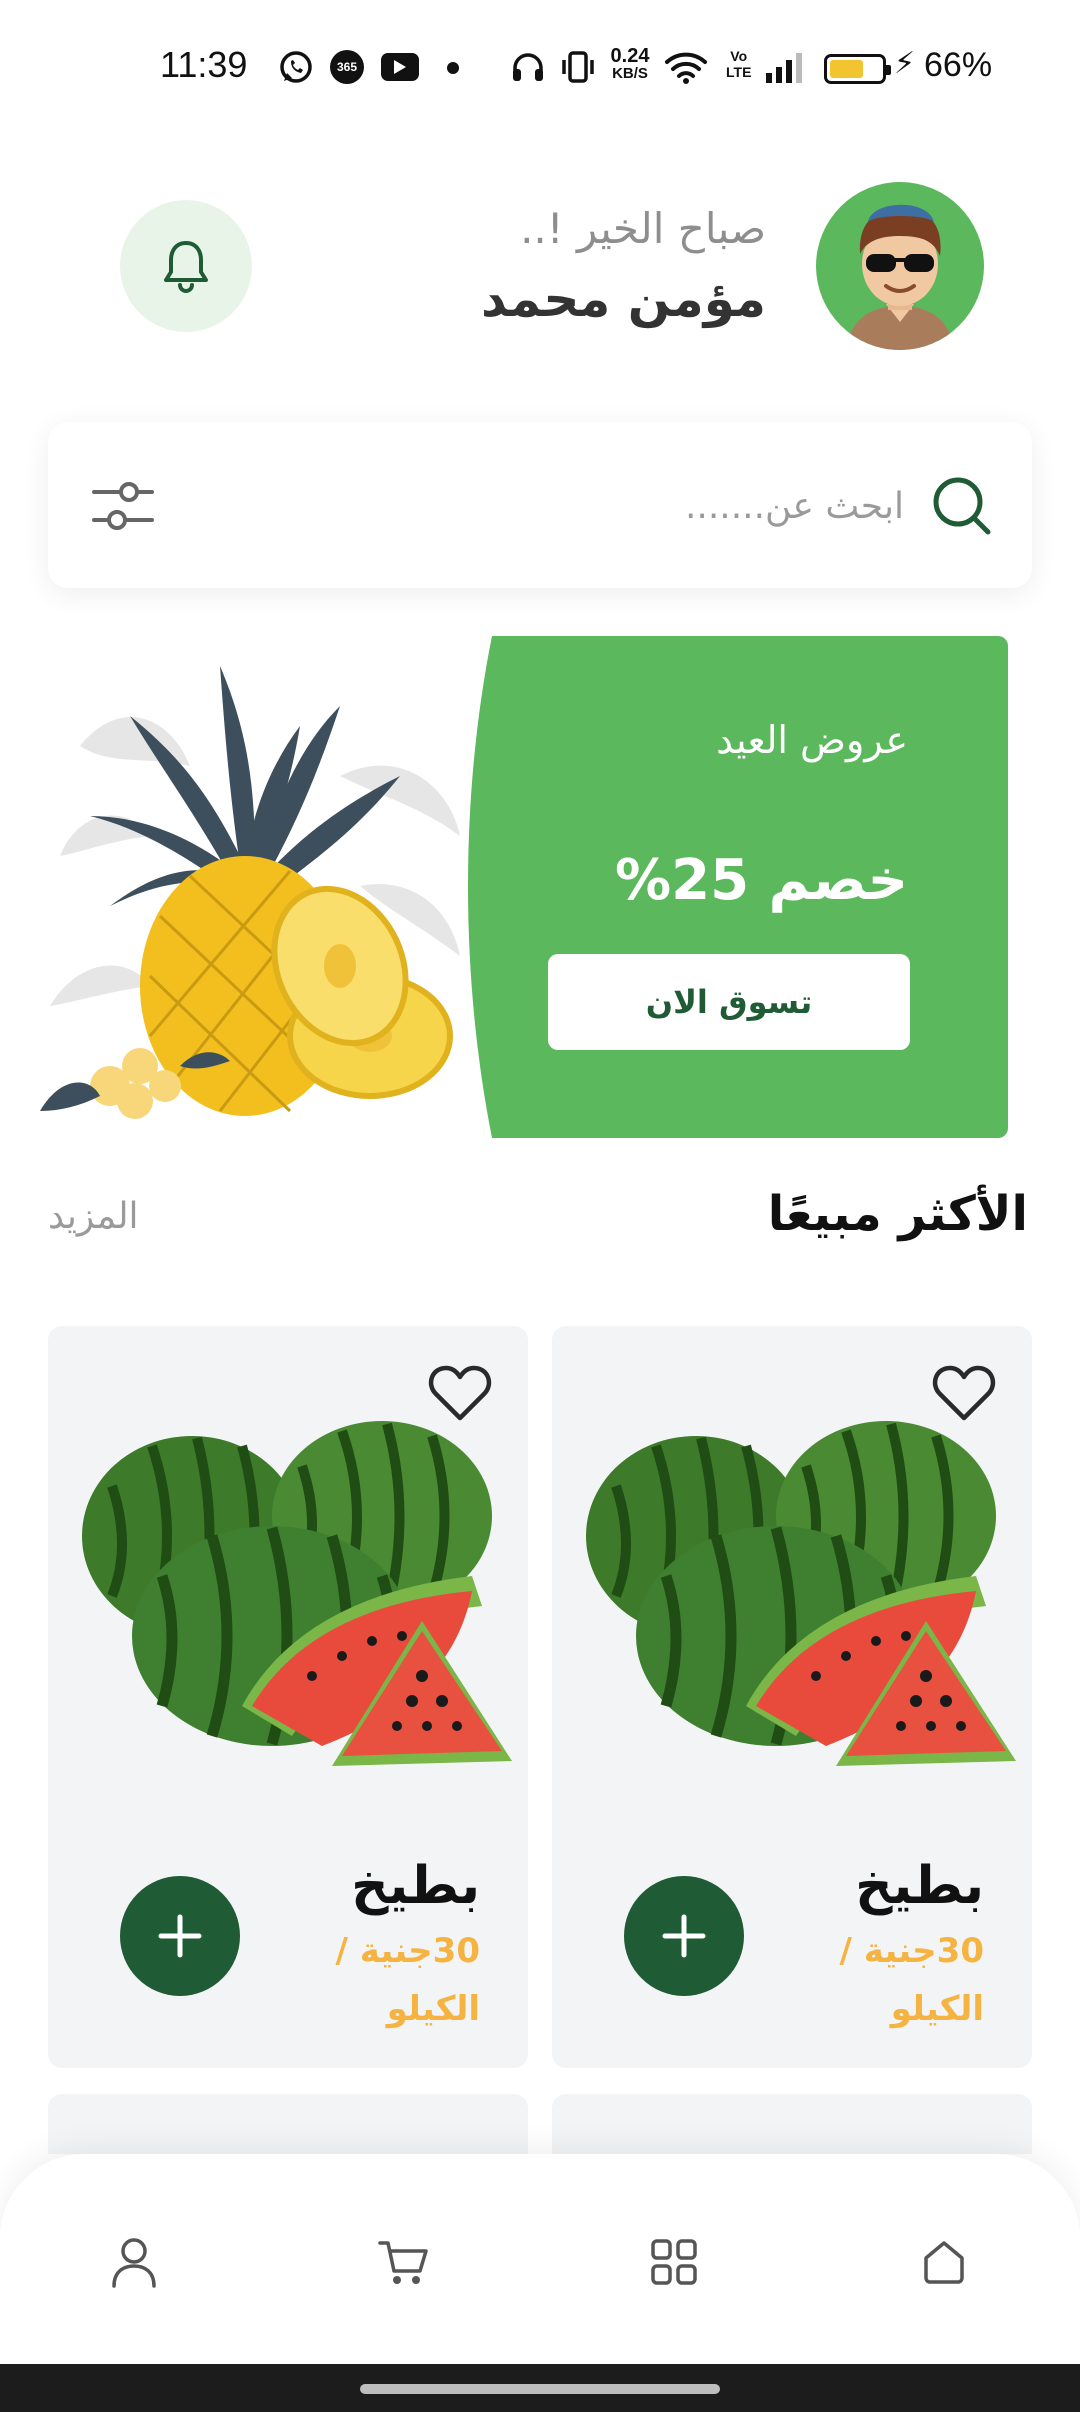 Image resolution: width=1080 pixels, height=2412 pixels. Describe the element at coordinates (958, 65) in the screenshot. I see `battery-percent: 66%` at that location.